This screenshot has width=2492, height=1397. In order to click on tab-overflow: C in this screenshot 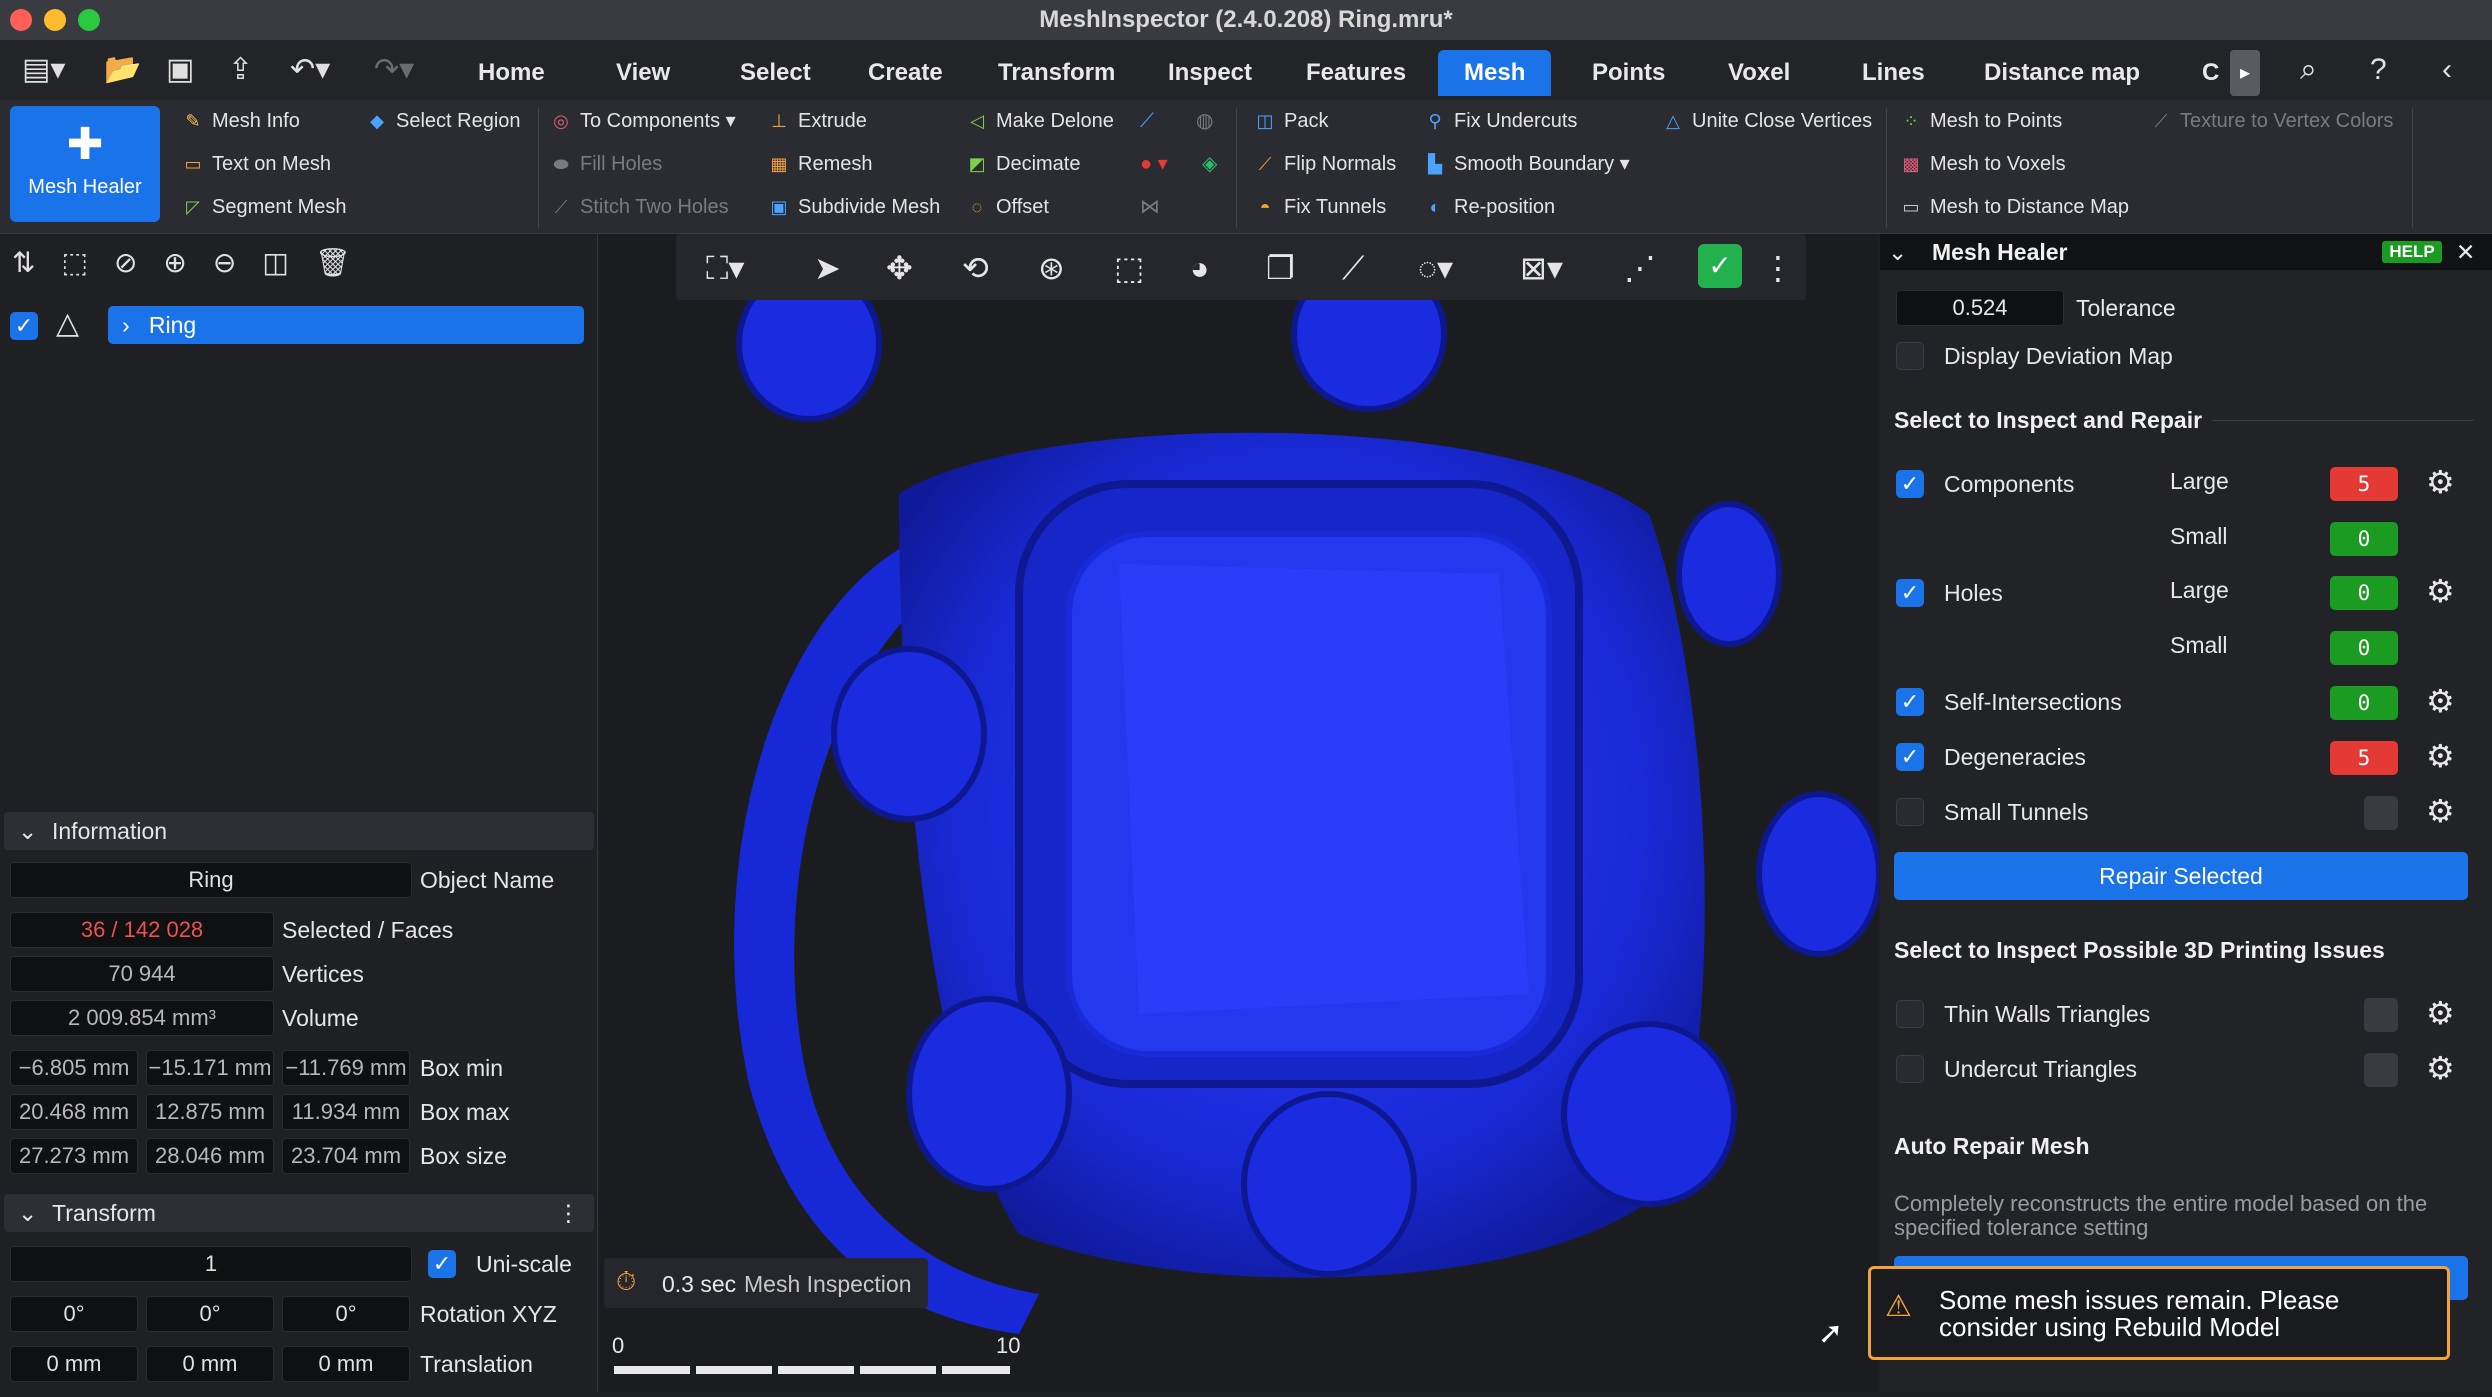, I will do `click(2210, 73)`.